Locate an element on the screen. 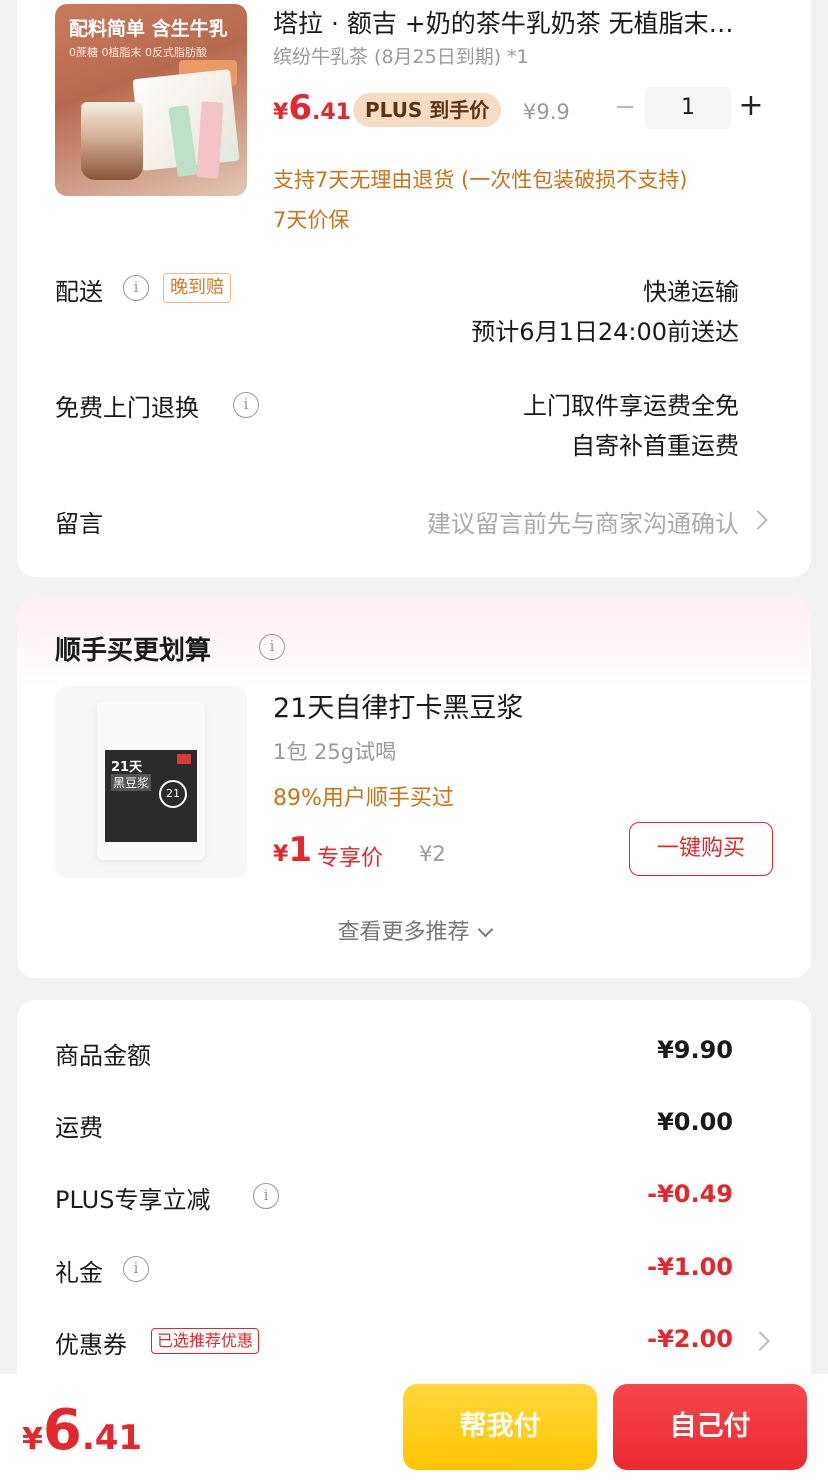 This screenshot has height=1482, width=828. help-me-pay-button: 帮我付 is located at coordinates (500, 1427).